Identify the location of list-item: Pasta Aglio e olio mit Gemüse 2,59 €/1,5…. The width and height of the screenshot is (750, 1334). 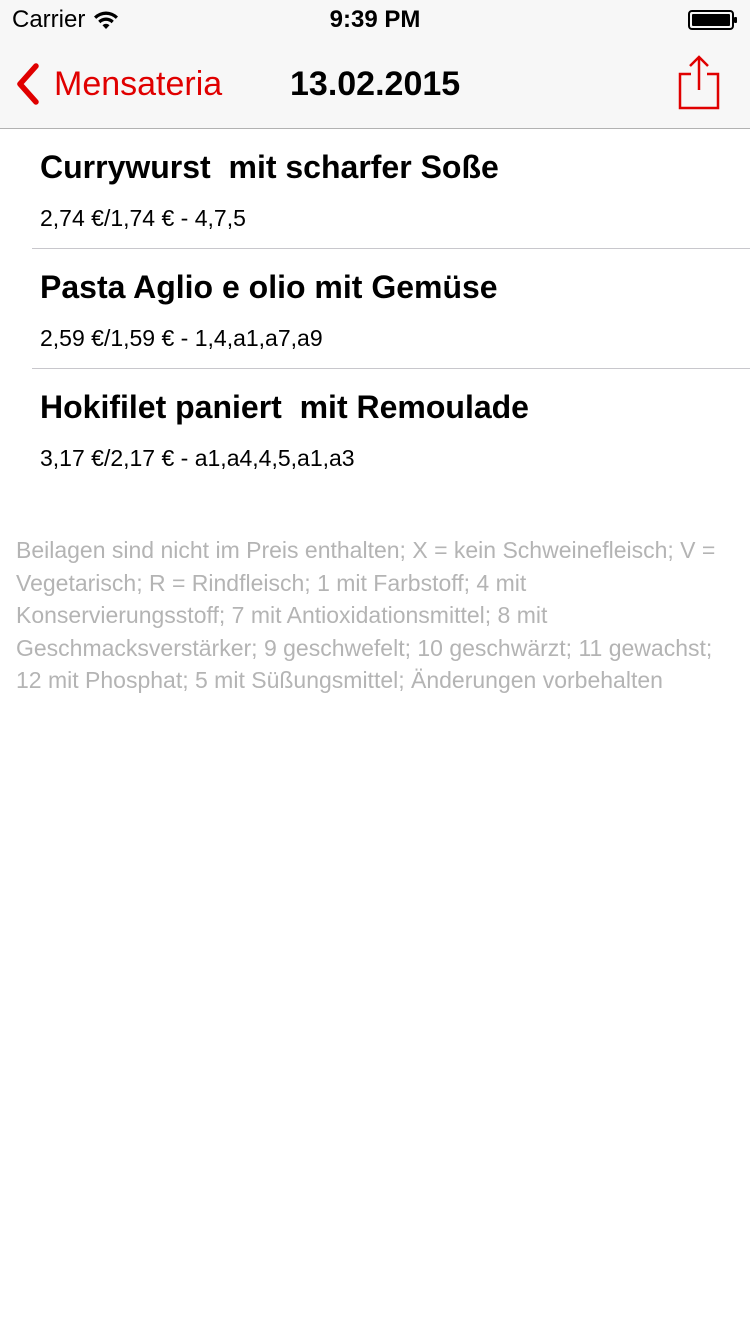
(391, 309).